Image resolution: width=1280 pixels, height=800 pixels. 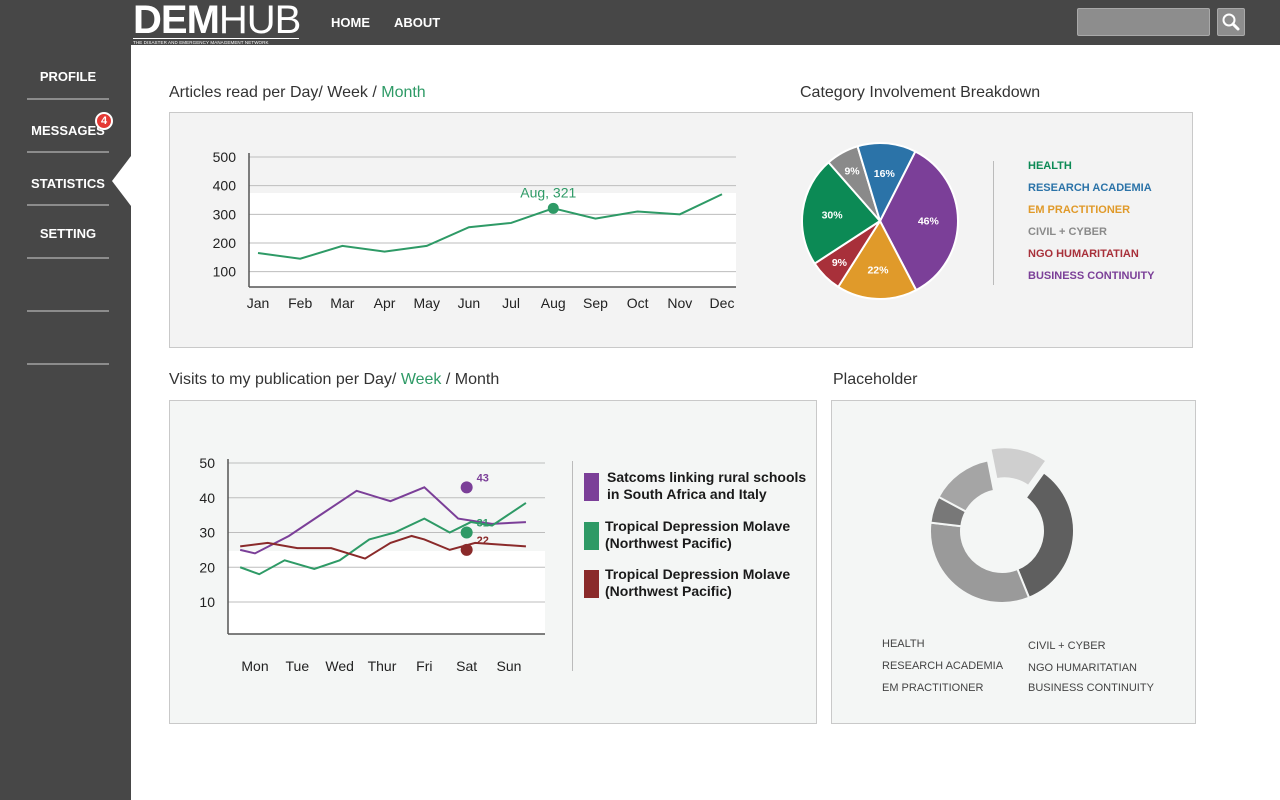 What do you see at coordinates (258, 303) in the screenshot?
I see `x-tick-label: Jan` at bounding box center [258, 303].